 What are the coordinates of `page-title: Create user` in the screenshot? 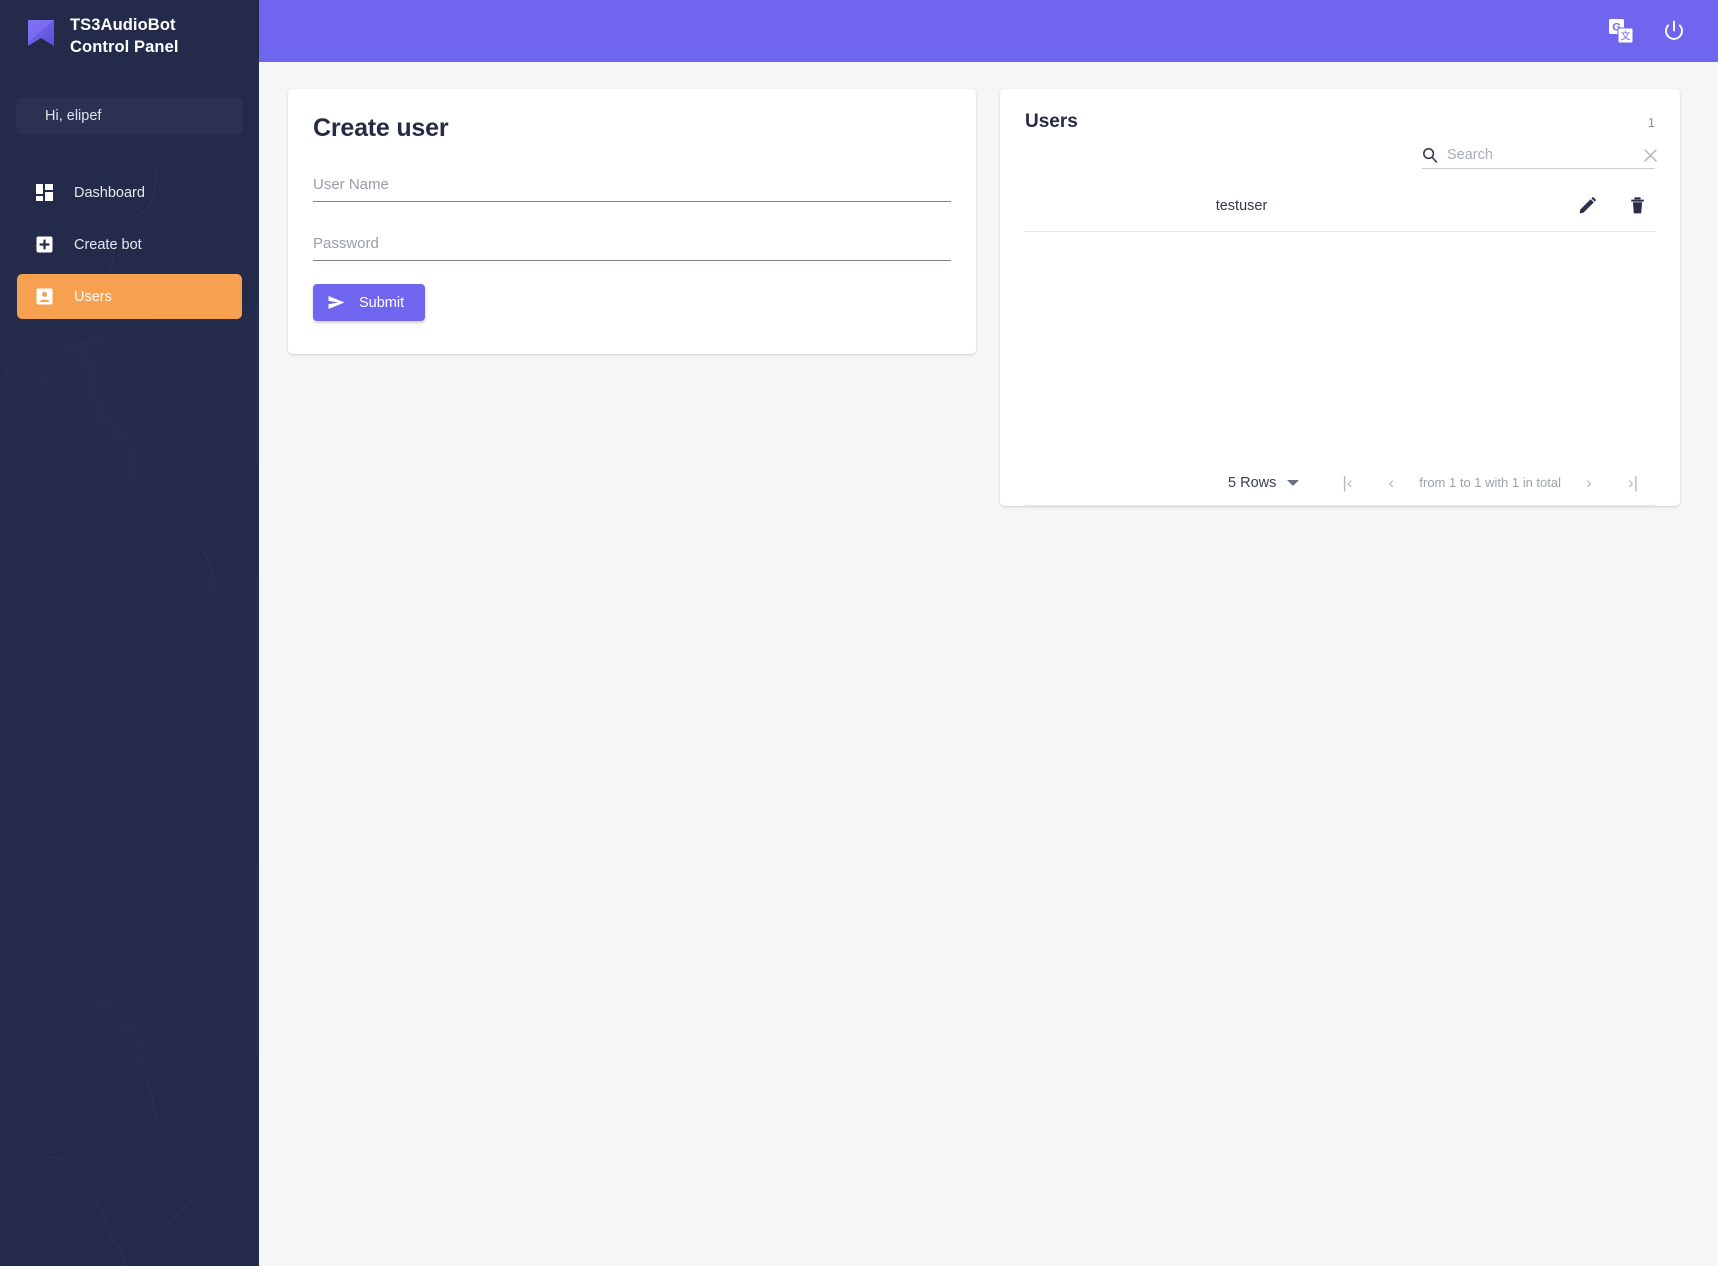 It's located at (381, 128).